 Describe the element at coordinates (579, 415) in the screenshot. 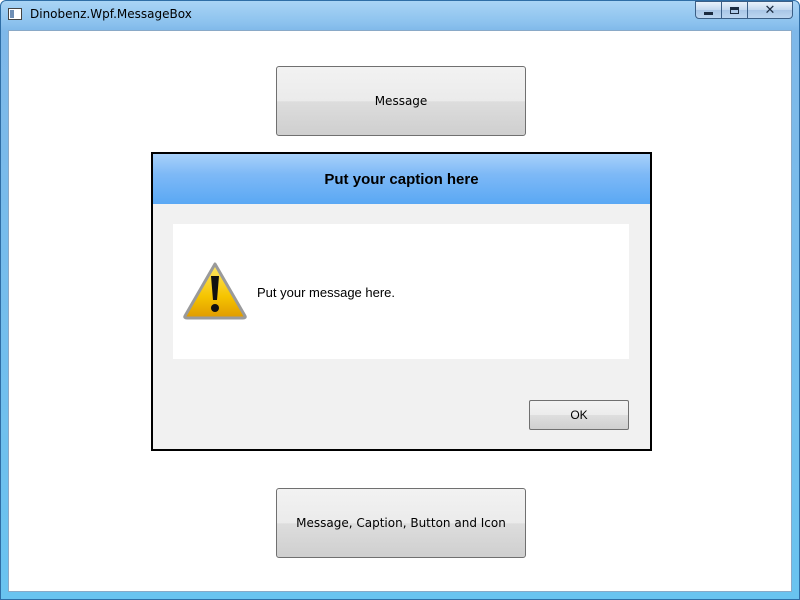

I see `ok-button: OK` at that location.